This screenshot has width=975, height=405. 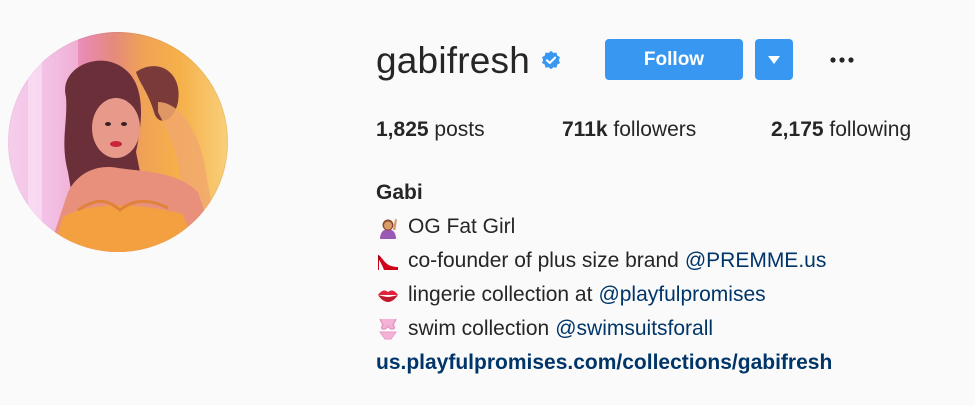 What do you see at coordinates (388, 227) in the screenshot?
I see `woman-raising-hand-emoji` at bounding box center [388, 227].